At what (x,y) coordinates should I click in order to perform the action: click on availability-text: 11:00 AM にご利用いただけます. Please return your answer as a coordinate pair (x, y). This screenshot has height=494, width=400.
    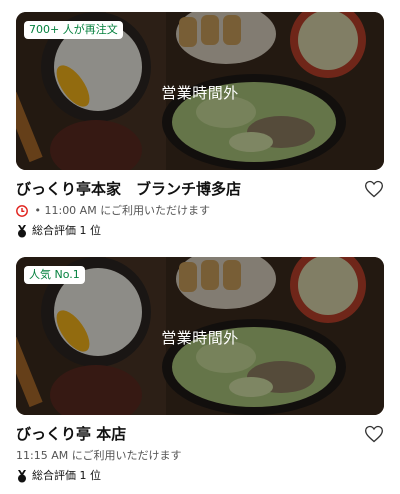
    Looking at the image, I should click on (127, 210).